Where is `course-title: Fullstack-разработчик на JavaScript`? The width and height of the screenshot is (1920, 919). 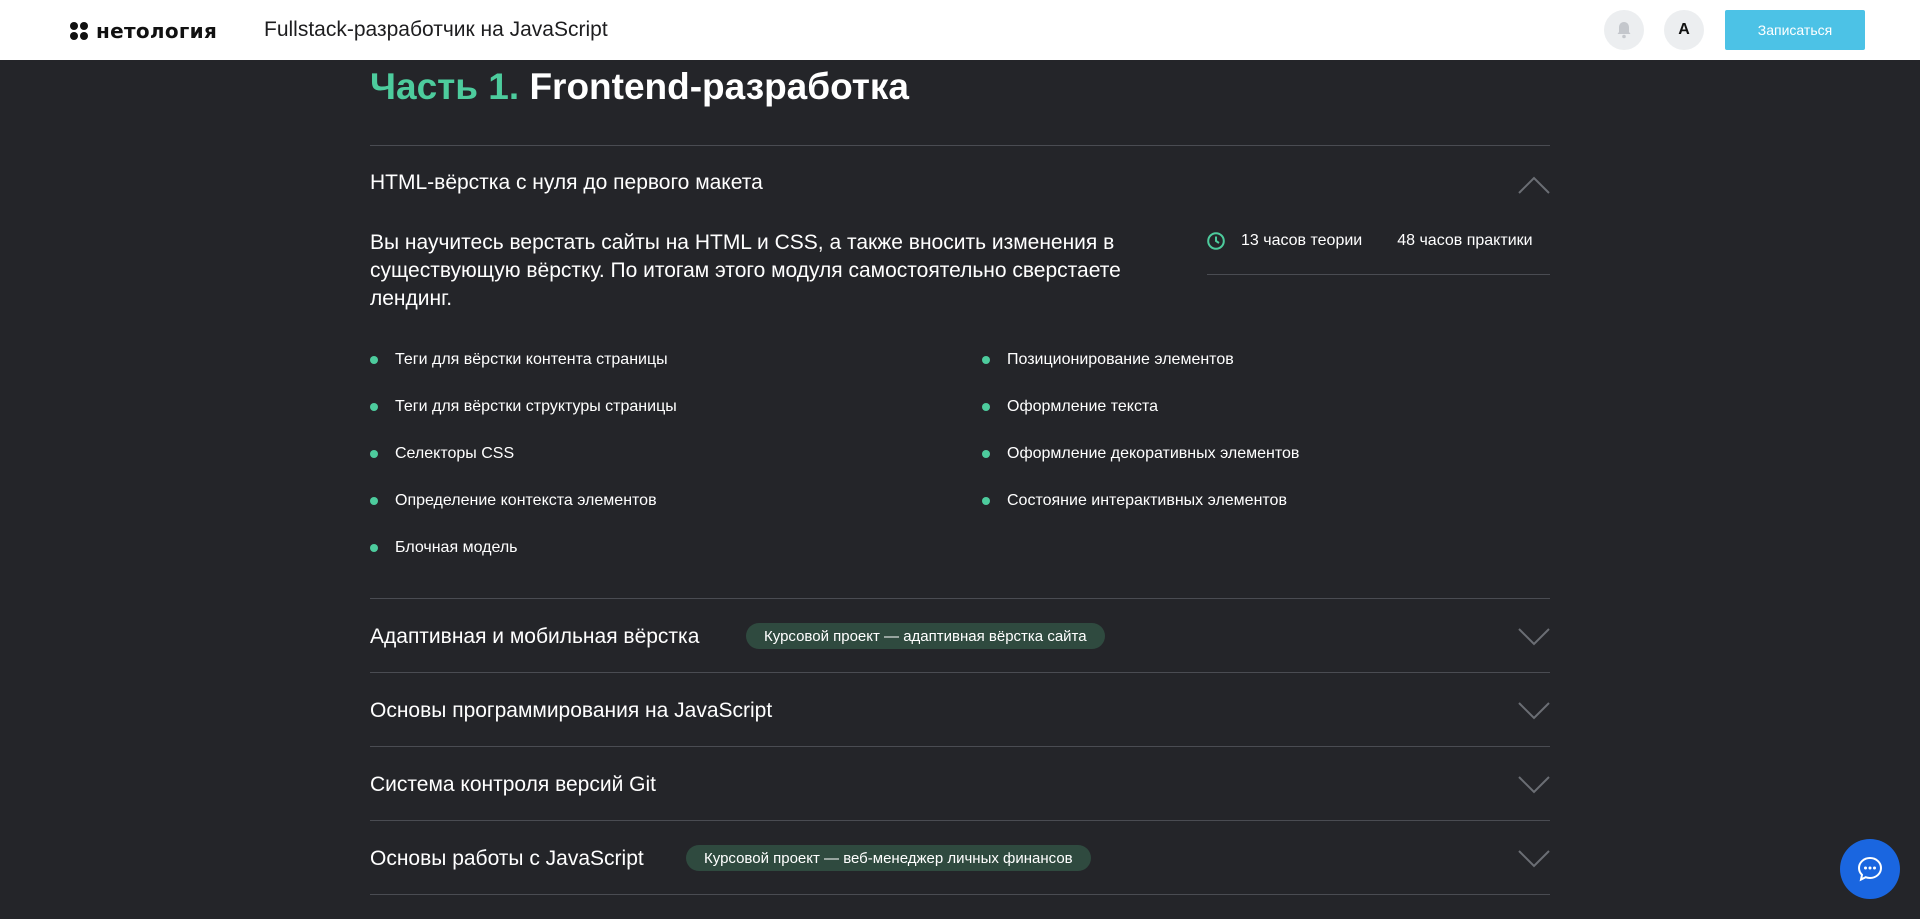
course-title: Fullstack-разработчик на JavaScript is located at coordinates (436, 29).